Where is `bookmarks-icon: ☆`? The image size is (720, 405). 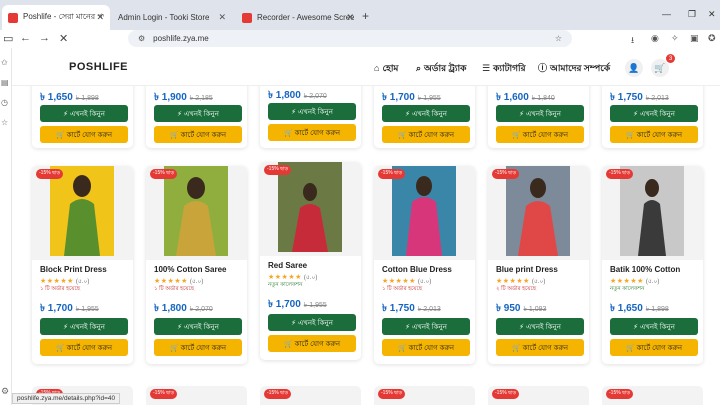 bookmarks-icon: ☆ is located at coordinates (4, 122).